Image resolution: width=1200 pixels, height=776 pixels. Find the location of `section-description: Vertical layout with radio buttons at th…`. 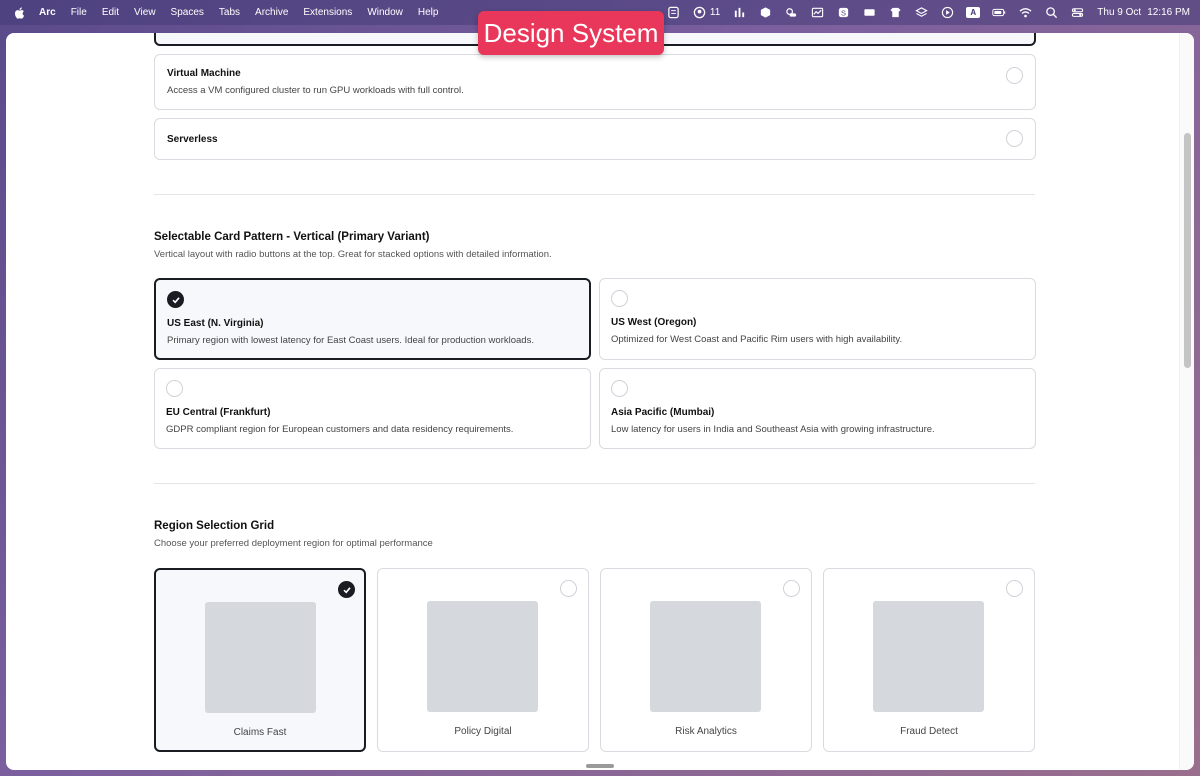

section-description: Vertical layout with radio buttons at th… is located at coordinates (353, 254).